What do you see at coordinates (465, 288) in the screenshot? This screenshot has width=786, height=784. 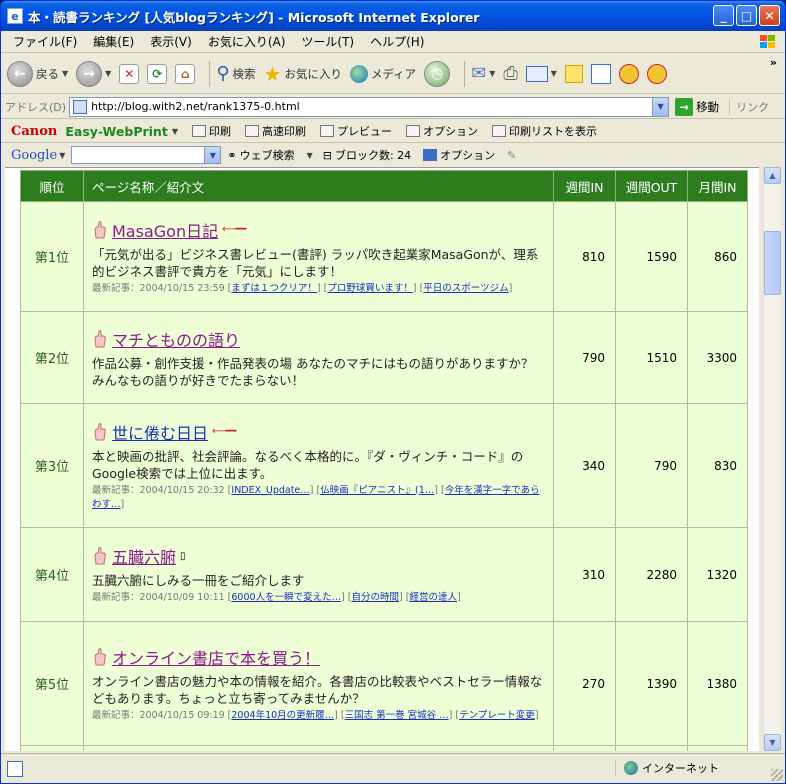 I see `recent-post-link: 平日のスポーツジム` at bounding box center [465, 288].